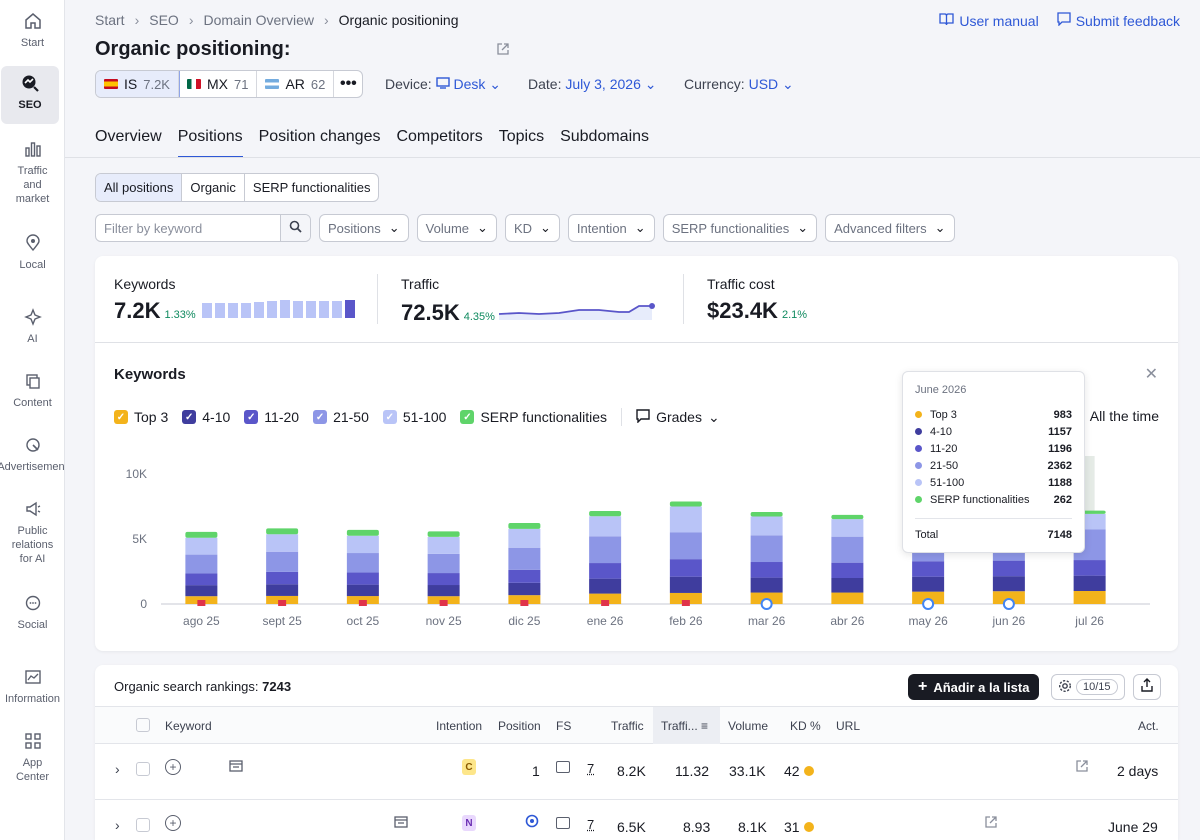  Describe the element at coordinates (443, 84) in the screenshot. I see `device-selector: Device: Desk ⌄` at that location.